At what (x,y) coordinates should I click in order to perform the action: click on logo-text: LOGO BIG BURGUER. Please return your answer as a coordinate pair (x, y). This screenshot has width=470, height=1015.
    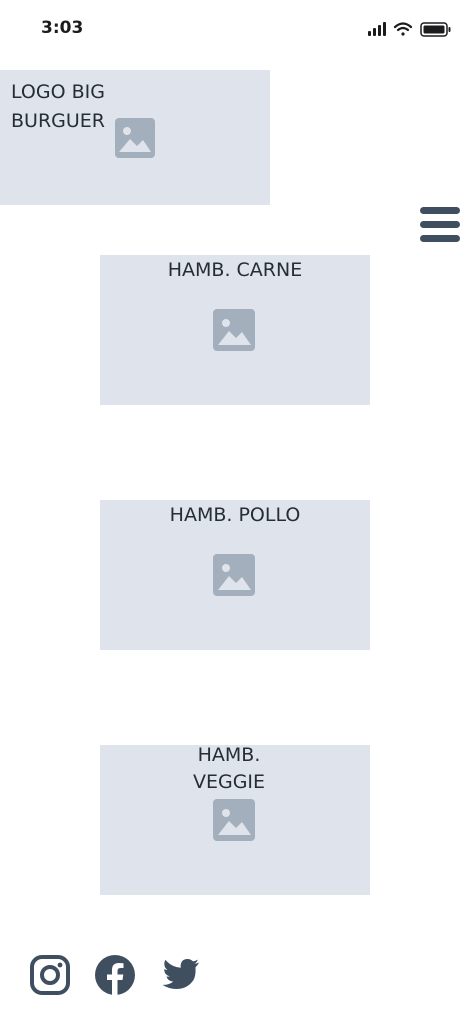
    Looking at the image, I should click on (58, 106).